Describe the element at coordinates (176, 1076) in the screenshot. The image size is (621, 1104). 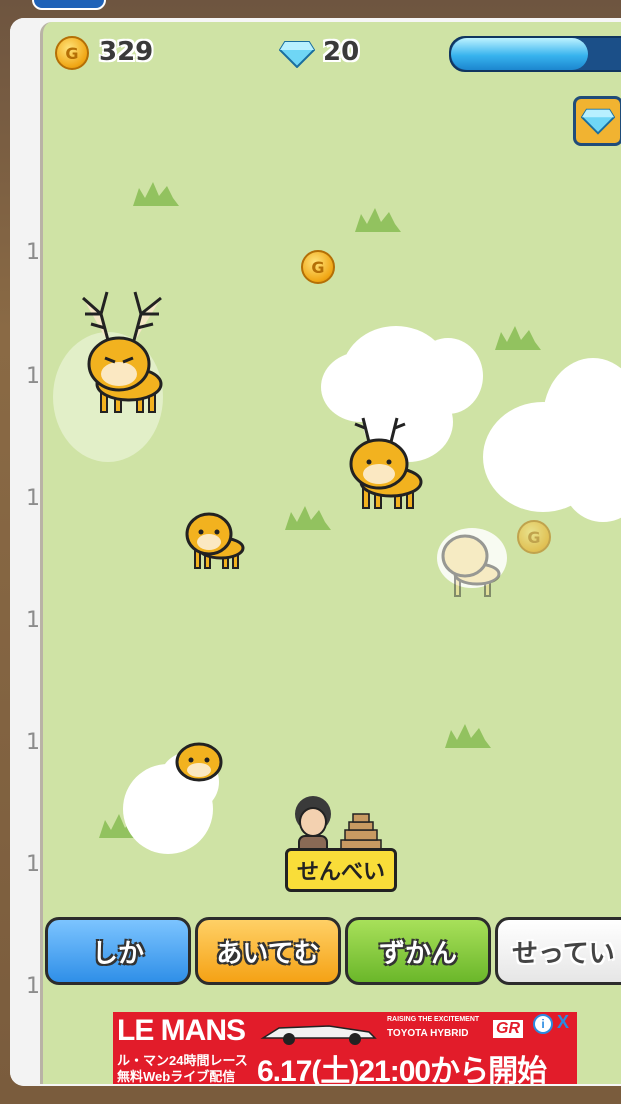
I see `ad-line-2: 無料Webライブ配信` at that location.